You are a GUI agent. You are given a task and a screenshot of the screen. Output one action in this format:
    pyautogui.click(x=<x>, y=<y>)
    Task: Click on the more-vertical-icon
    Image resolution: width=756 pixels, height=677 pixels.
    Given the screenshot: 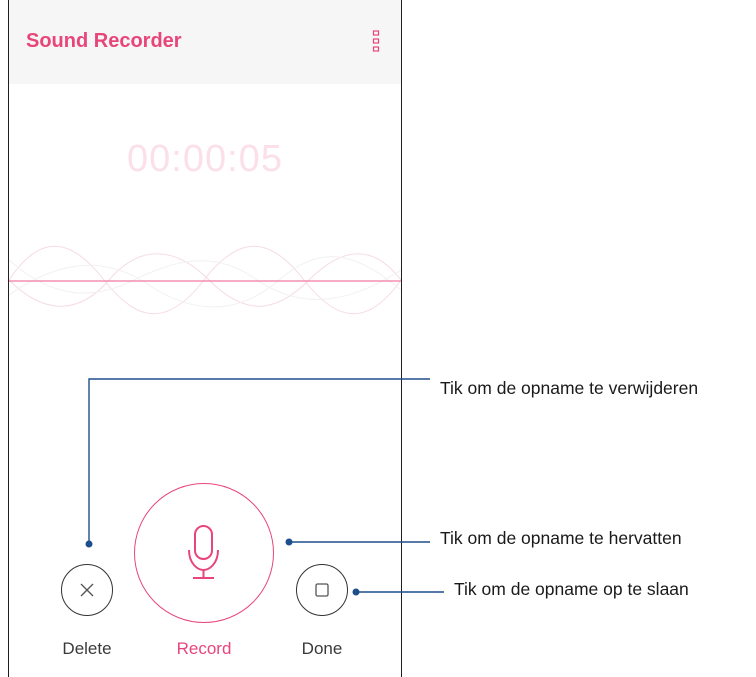 What is the action you would take?
    pyautogui.click(x=376, y=42)
    